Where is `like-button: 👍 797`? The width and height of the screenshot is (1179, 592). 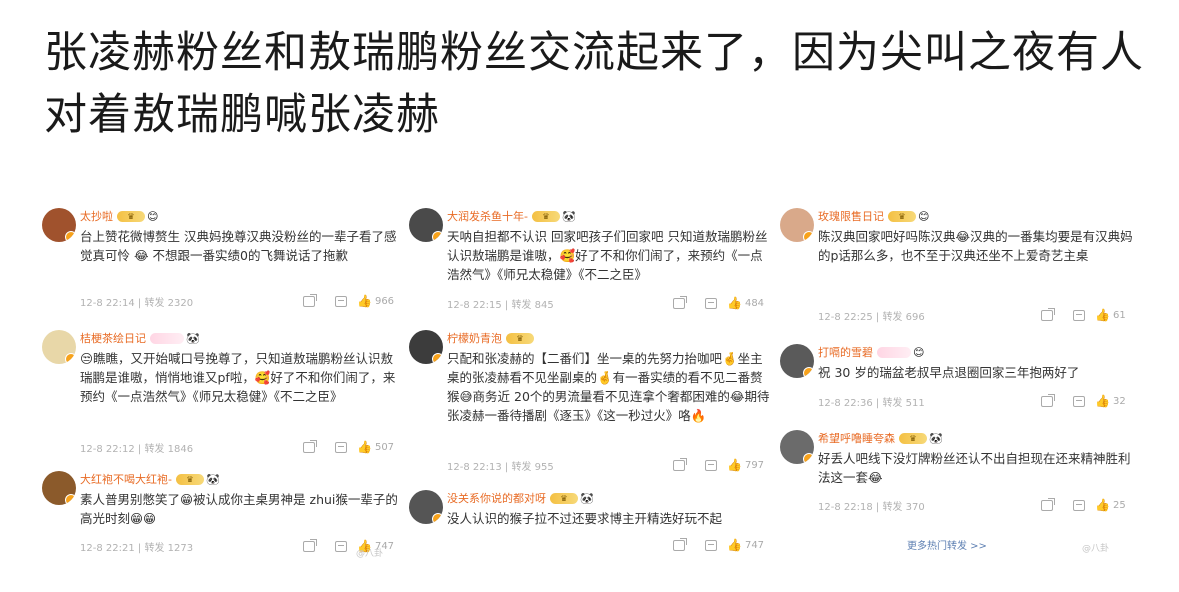
like-button: 👍 797 is located at coordinates (749, 465).